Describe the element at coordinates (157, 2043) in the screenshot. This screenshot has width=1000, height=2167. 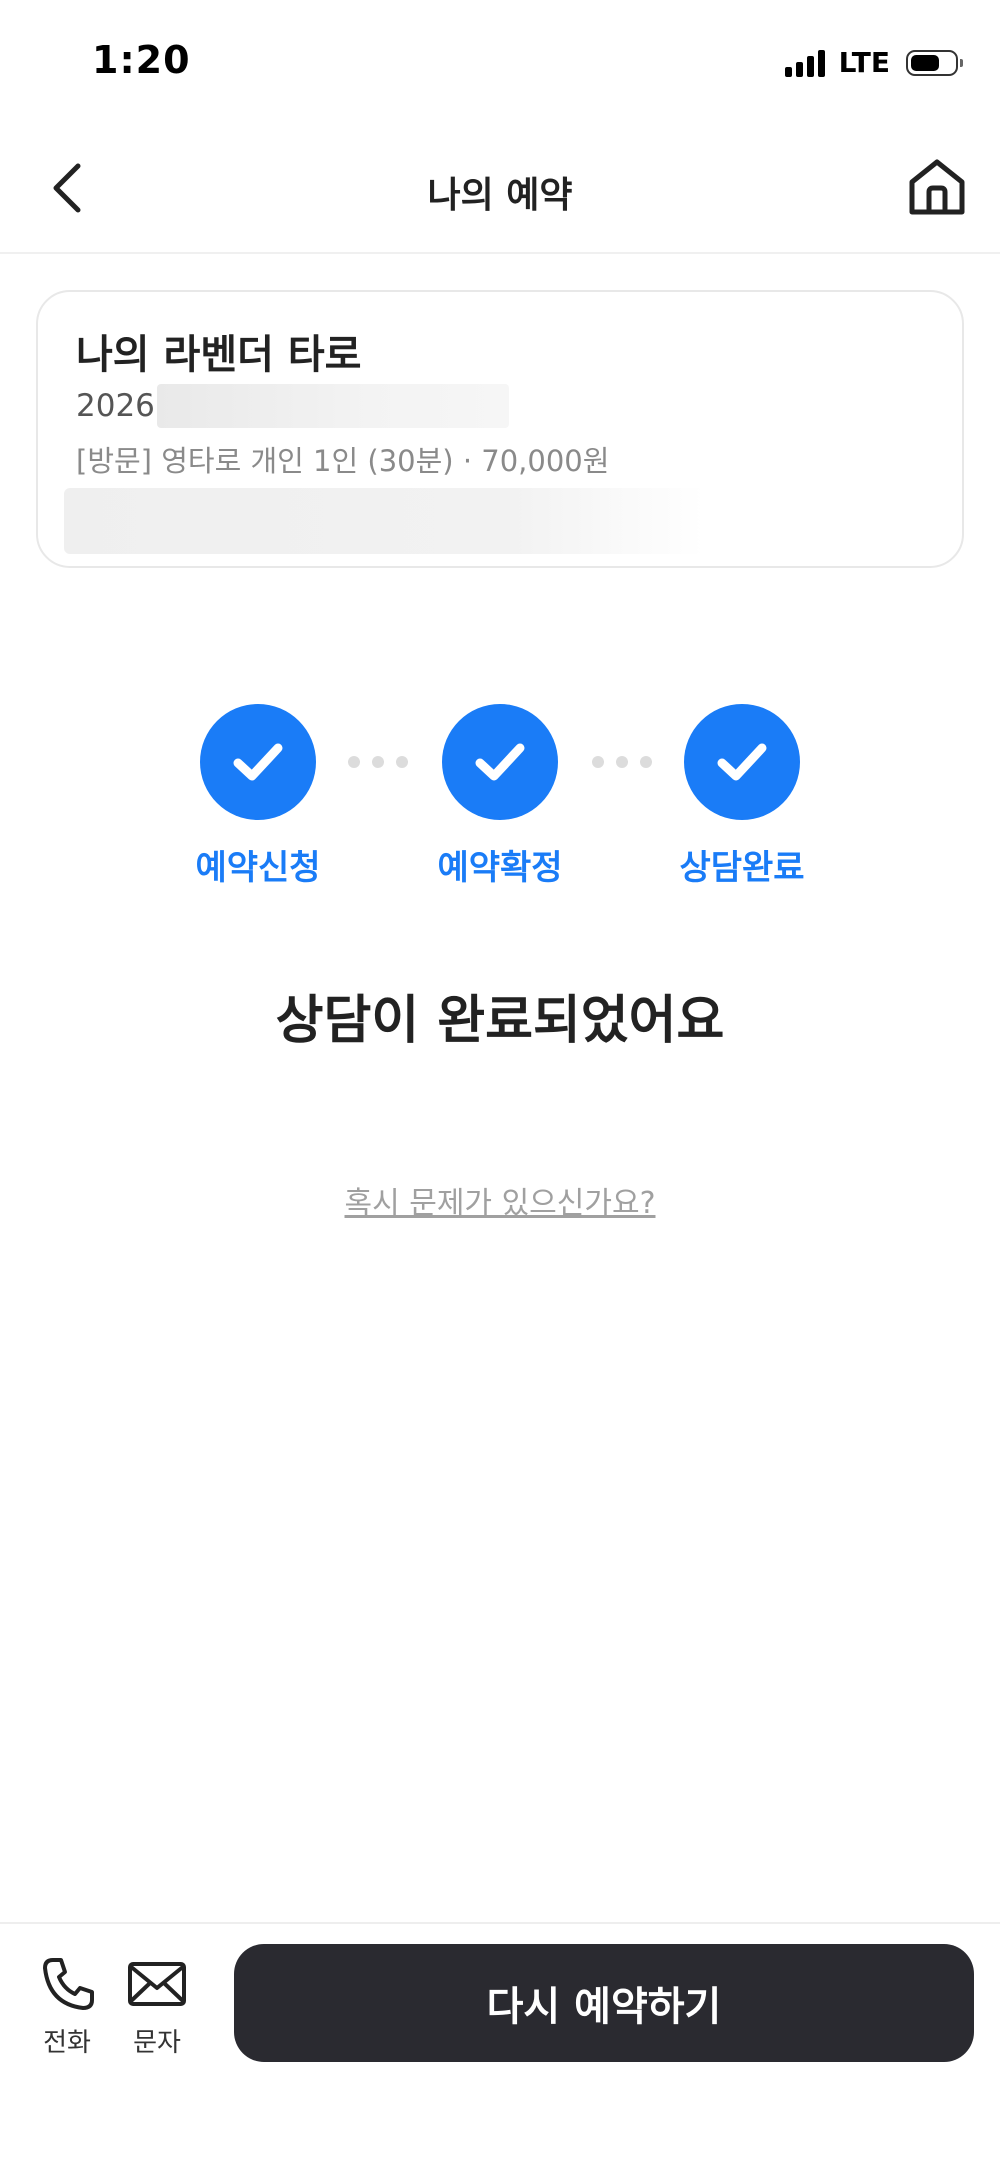
I see `message-label: 문자` at that location.